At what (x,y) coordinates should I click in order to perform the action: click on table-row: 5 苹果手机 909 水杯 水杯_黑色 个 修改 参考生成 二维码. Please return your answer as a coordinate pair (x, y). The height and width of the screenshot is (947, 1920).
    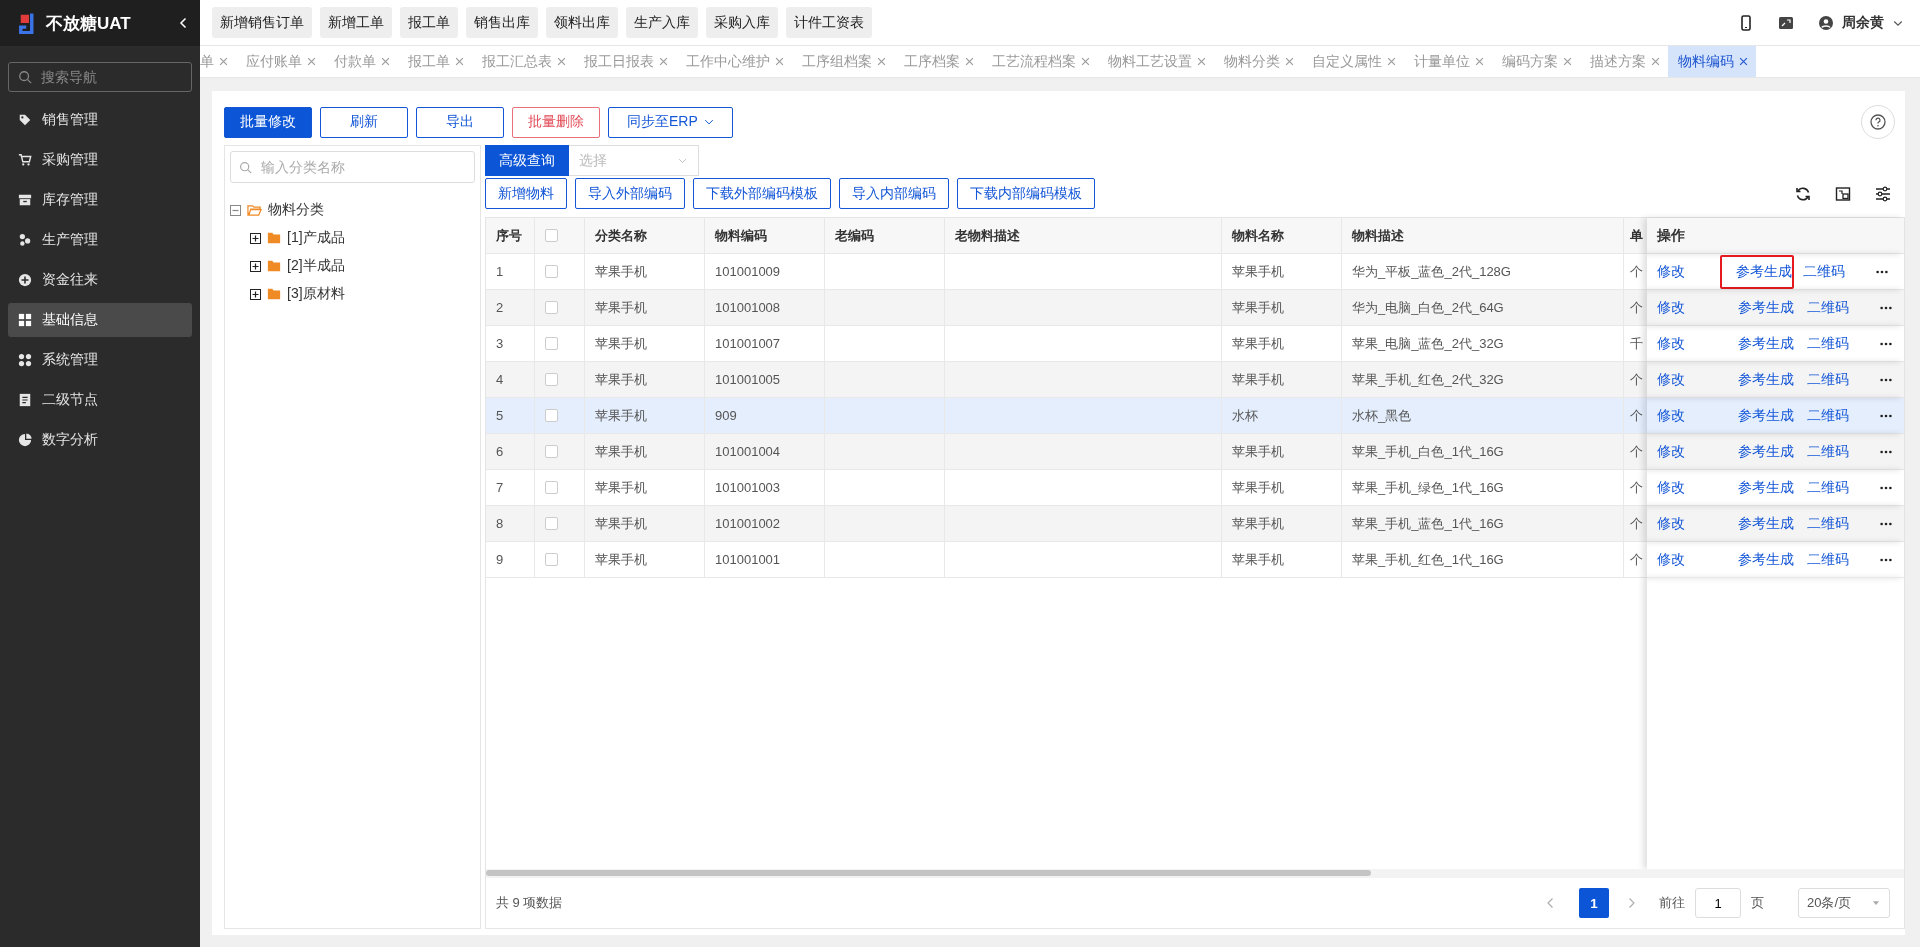
    Looking at the image, I should click on (1195, 416).